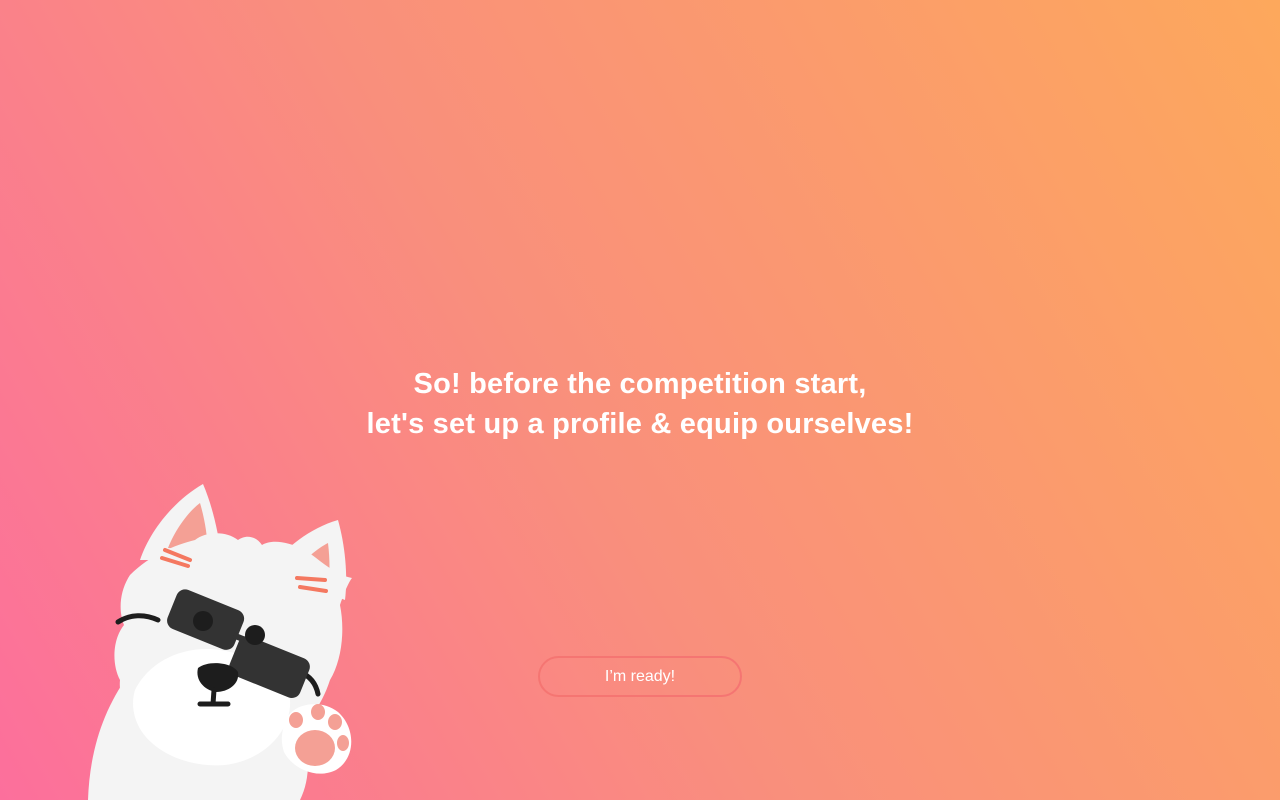 The height and width of the screenshot is (800, 1280). What do you see at coordinates (640, 384) in the screenshot?
I see `intro-line-1: So! before the competition start,` at bounding box center [640, 384].